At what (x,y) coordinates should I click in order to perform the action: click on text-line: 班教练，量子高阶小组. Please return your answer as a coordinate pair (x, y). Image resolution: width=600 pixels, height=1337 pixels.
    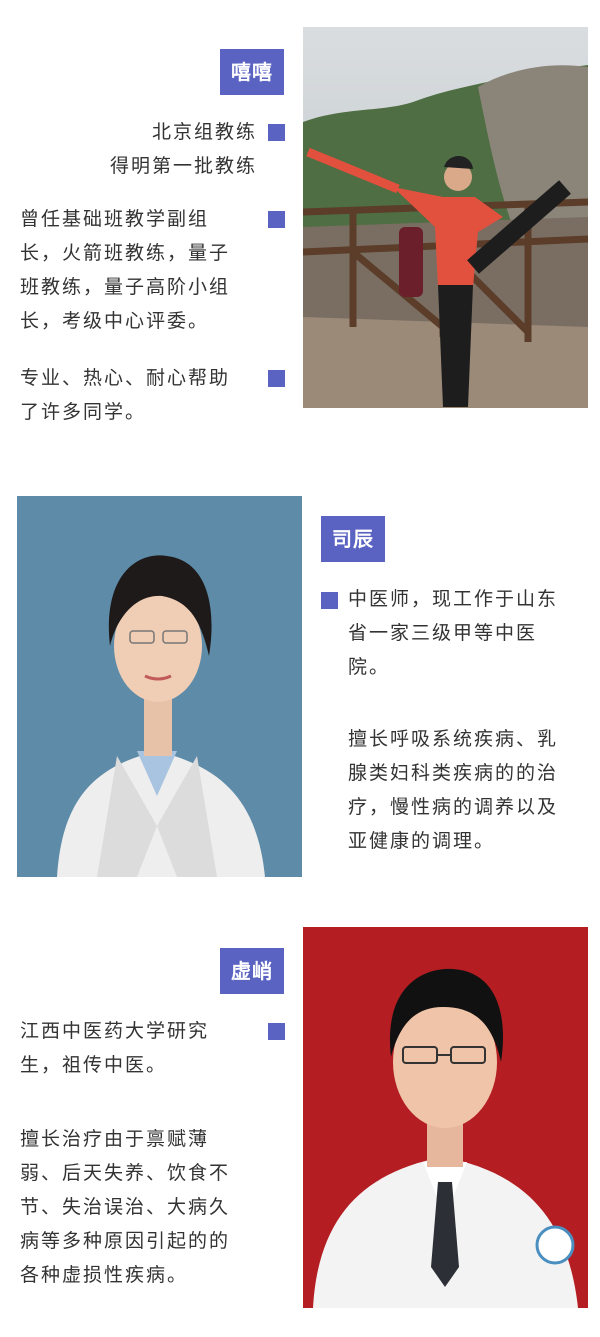
    Looking at the image, I should click on (125, 287).